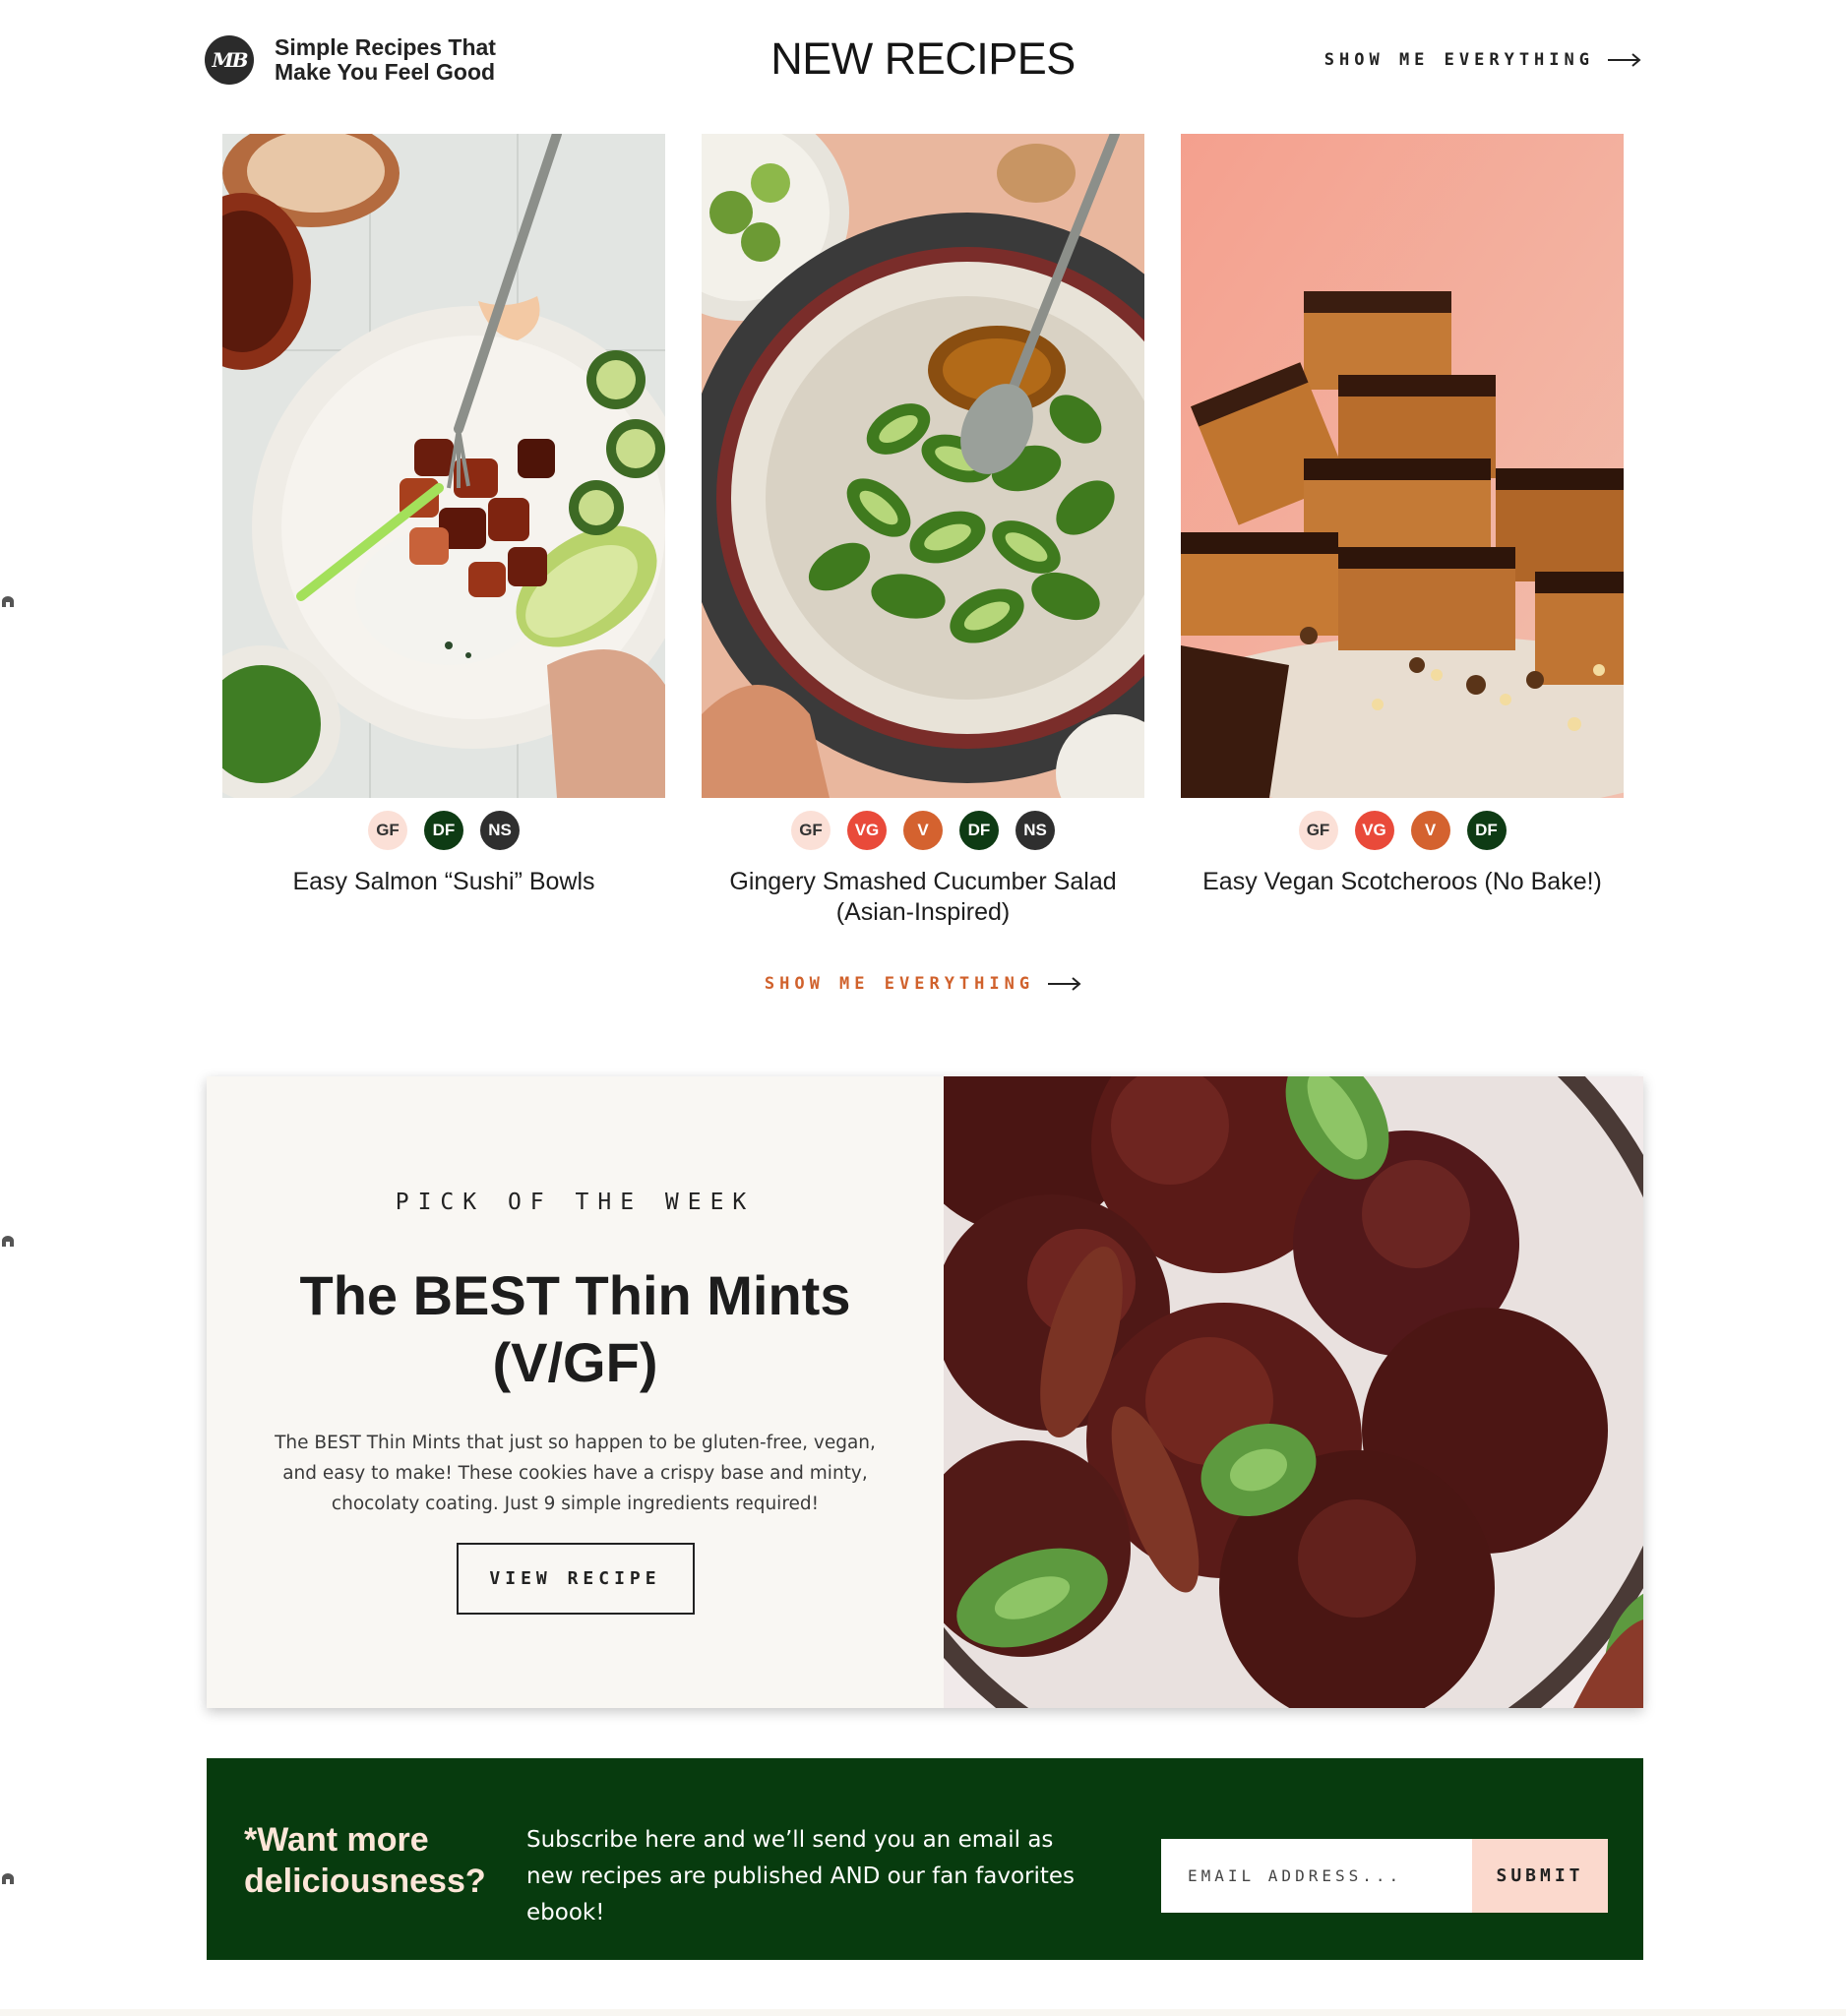  I want to click on recipe-image-cucumber-salad, so click(923, 466).